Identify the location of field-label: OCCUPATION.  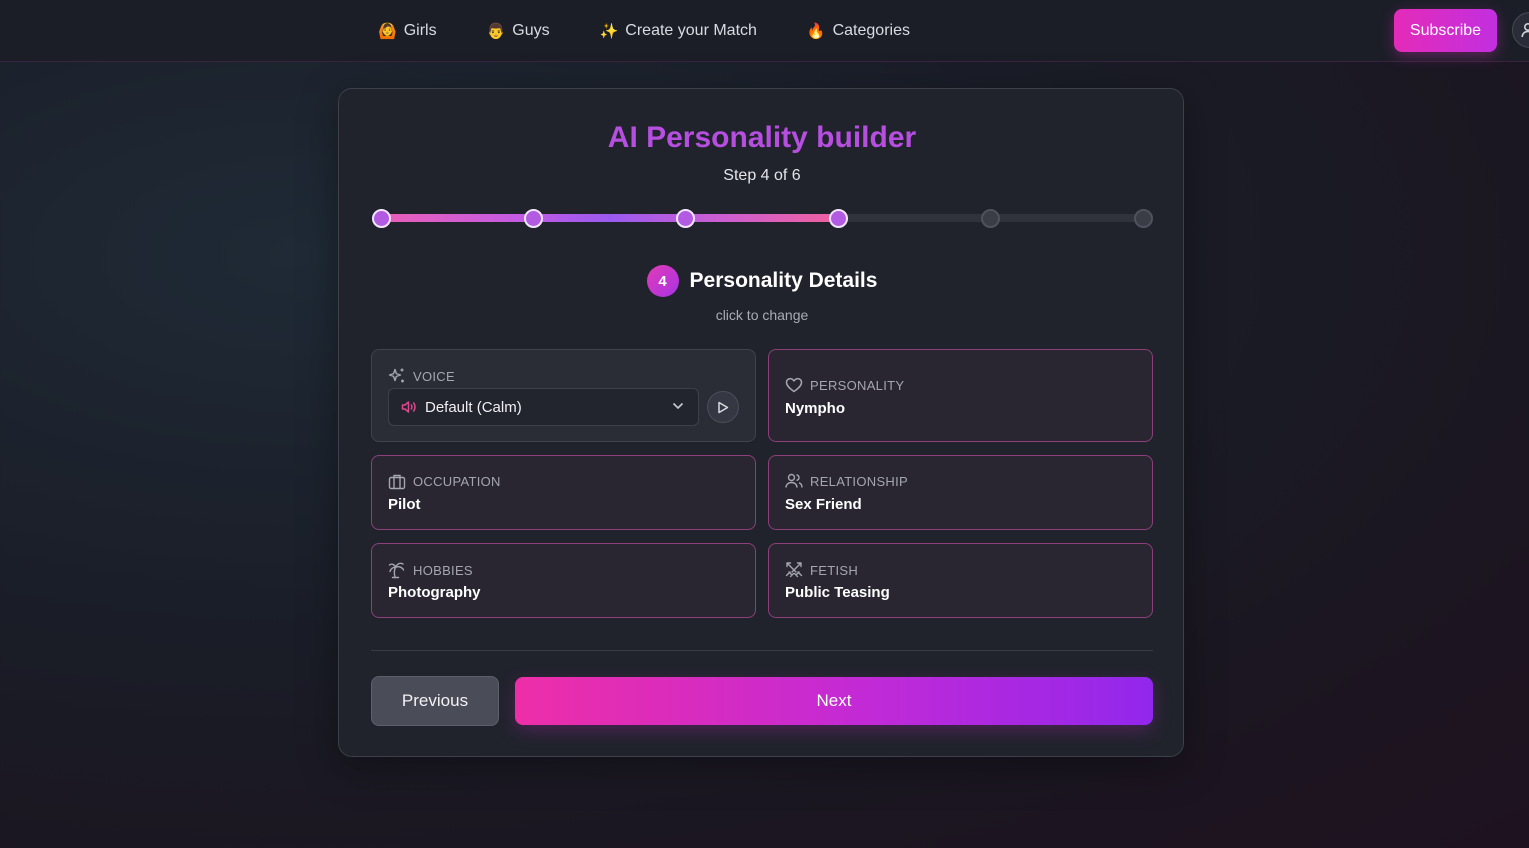
(444, 481).